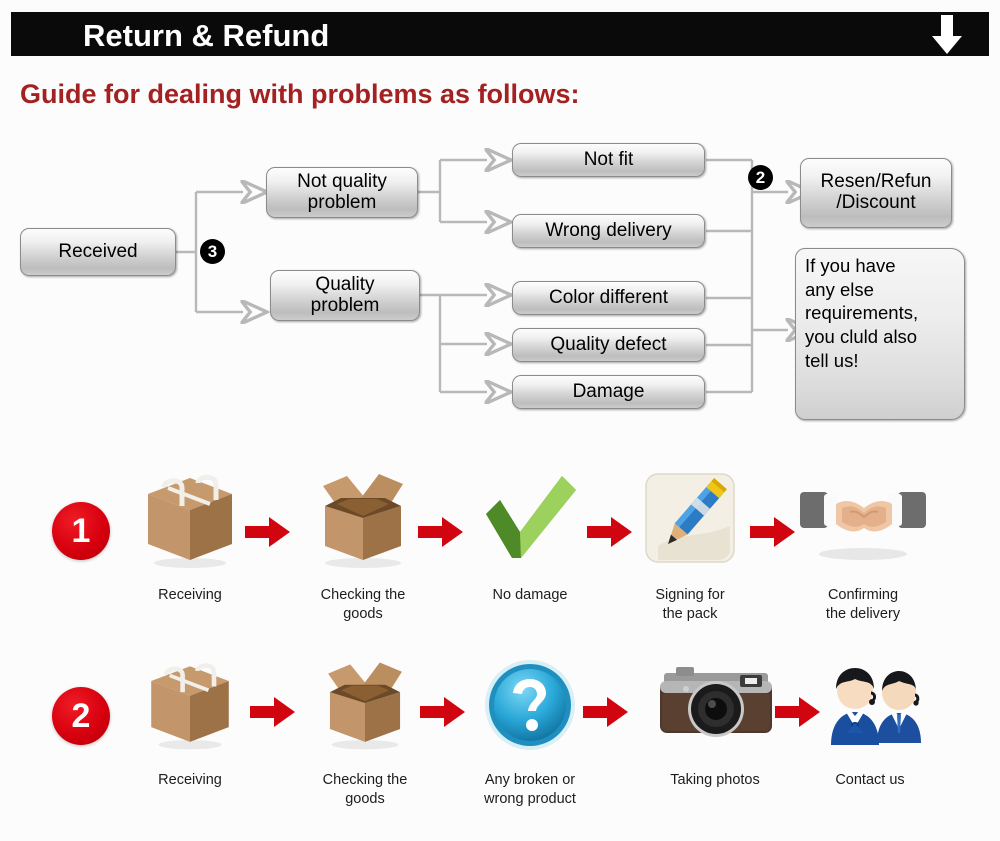 This screenshot has width=1000, height=841. I want to click on flow-node-wrong-delivery: Wrong delivery, so click(608, 231).